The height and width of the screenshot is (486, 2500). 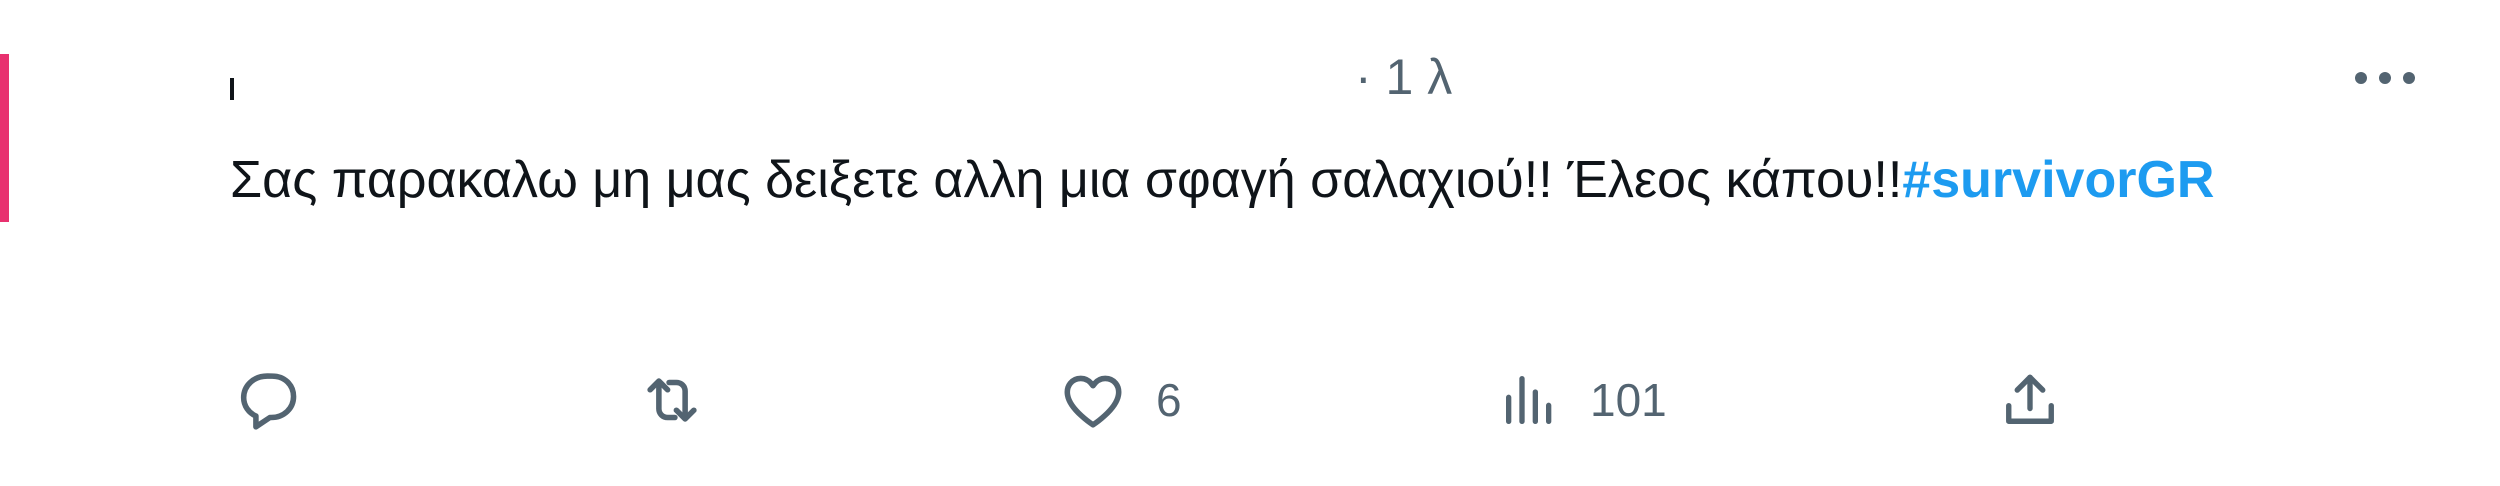 I want to click on hashtag-link: #survivorGR, so click(x=2058, y=180).